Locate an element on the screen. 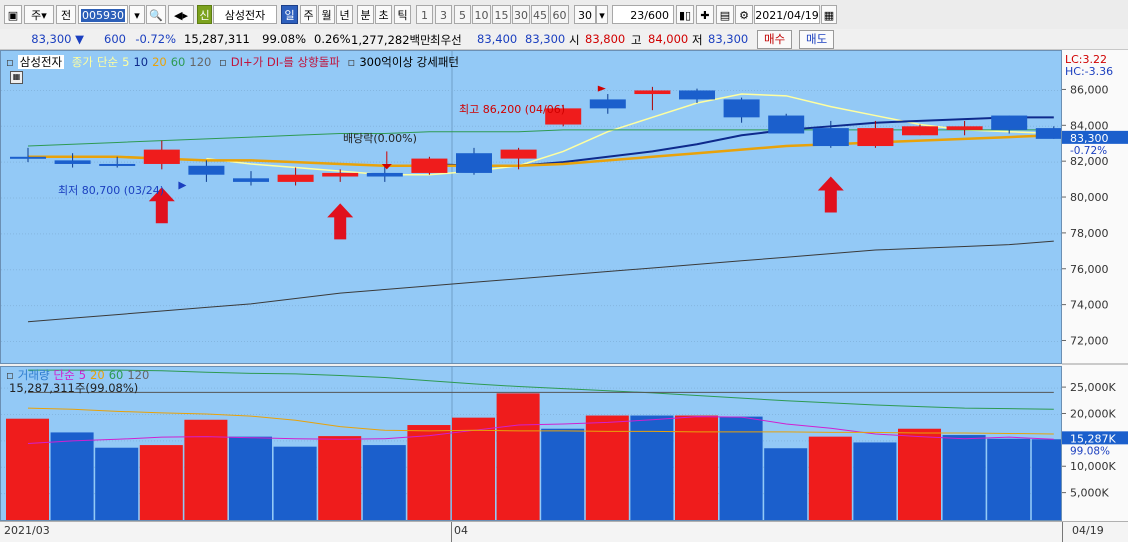 The width and height of the screenshot is (1128, 542). interval-button-4: 15 is located at coordinates (501, 14).